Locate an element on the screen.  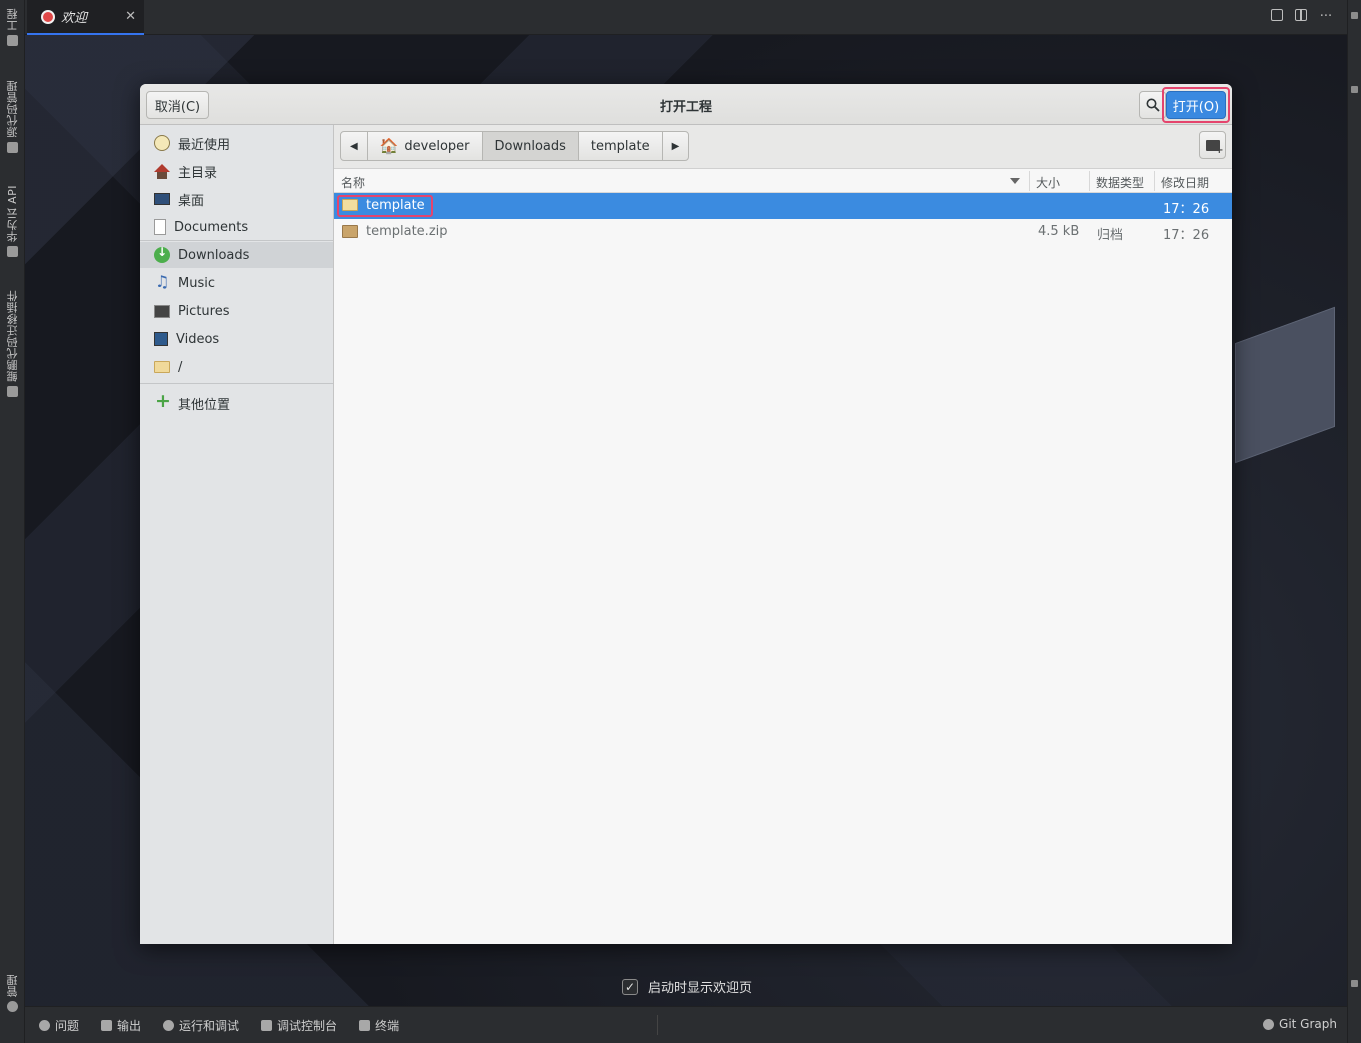
git-graph-button: Git Graph is located at coordinates (1300, 1024).